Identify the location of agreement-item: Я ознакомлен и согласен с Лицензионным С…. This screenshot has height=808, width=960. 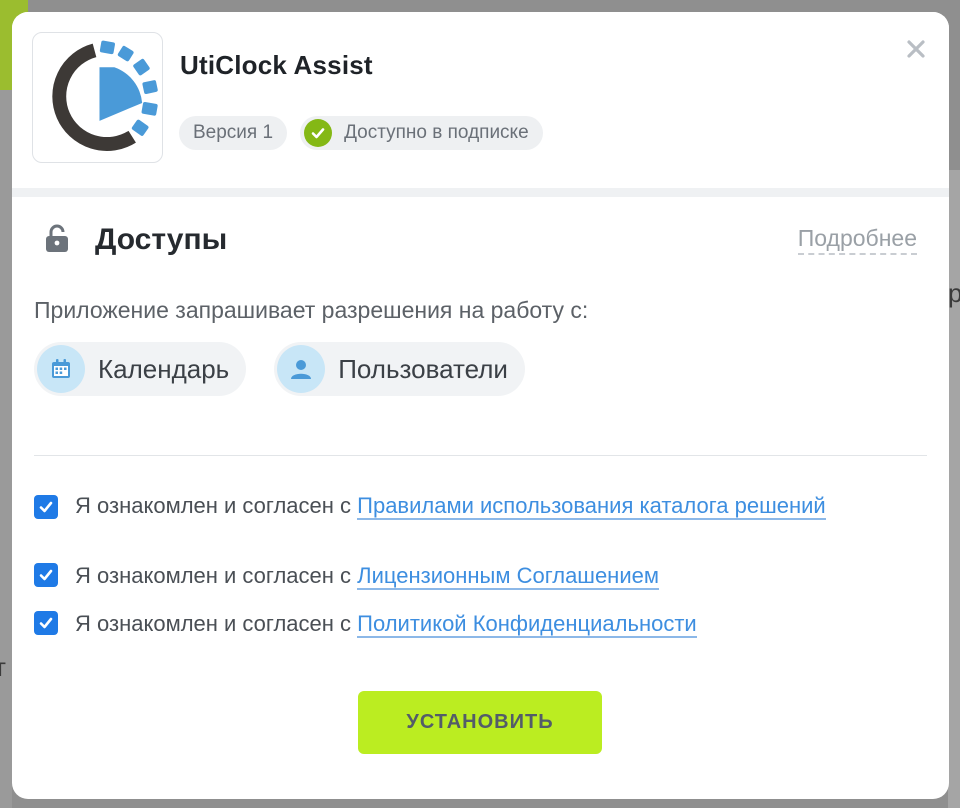
(449, 576).